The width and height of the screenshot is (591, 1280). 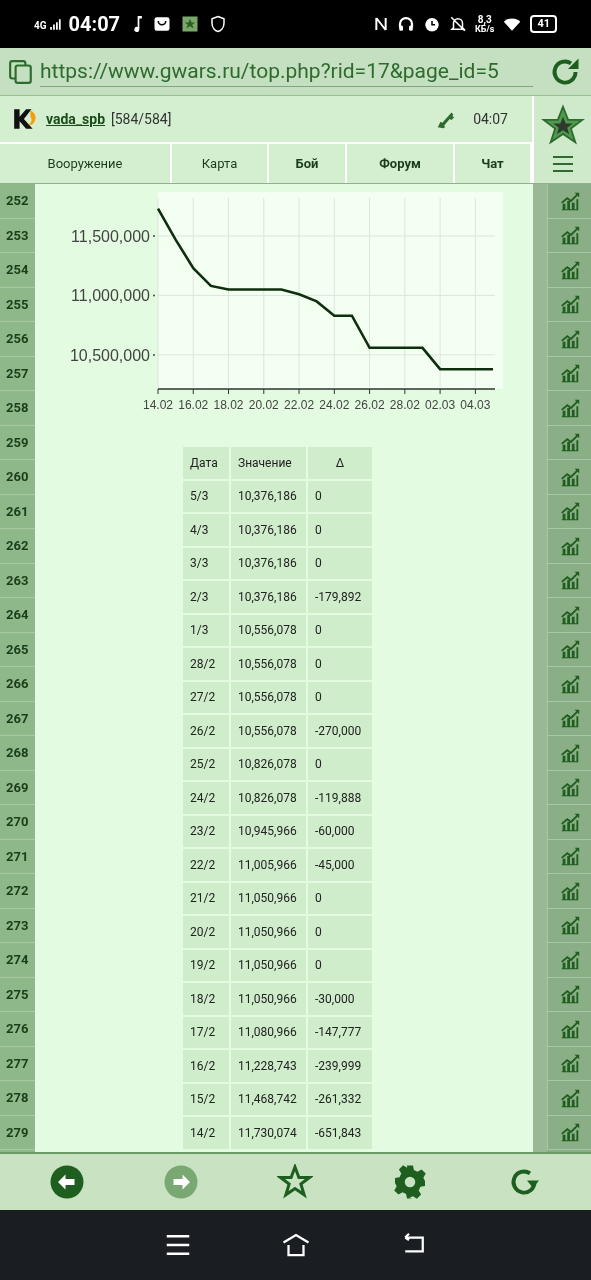 What do you see at coordinates (228, 405) in the screenshot?
I see `x-tick-label: 18.02` at bounding box center [228, 405].